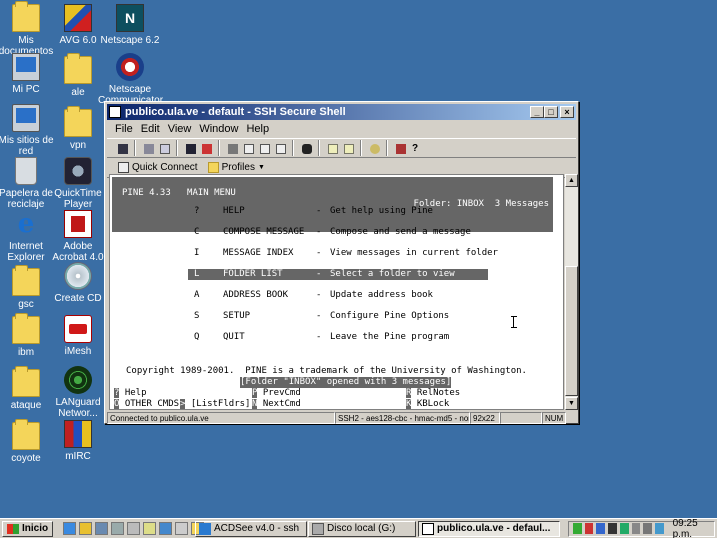 Image resolution: width=717 pixels, height=538 pixels. I want to click on desktop-icon-netscape-communicator: Netscape Communicator, so click(130, 79).